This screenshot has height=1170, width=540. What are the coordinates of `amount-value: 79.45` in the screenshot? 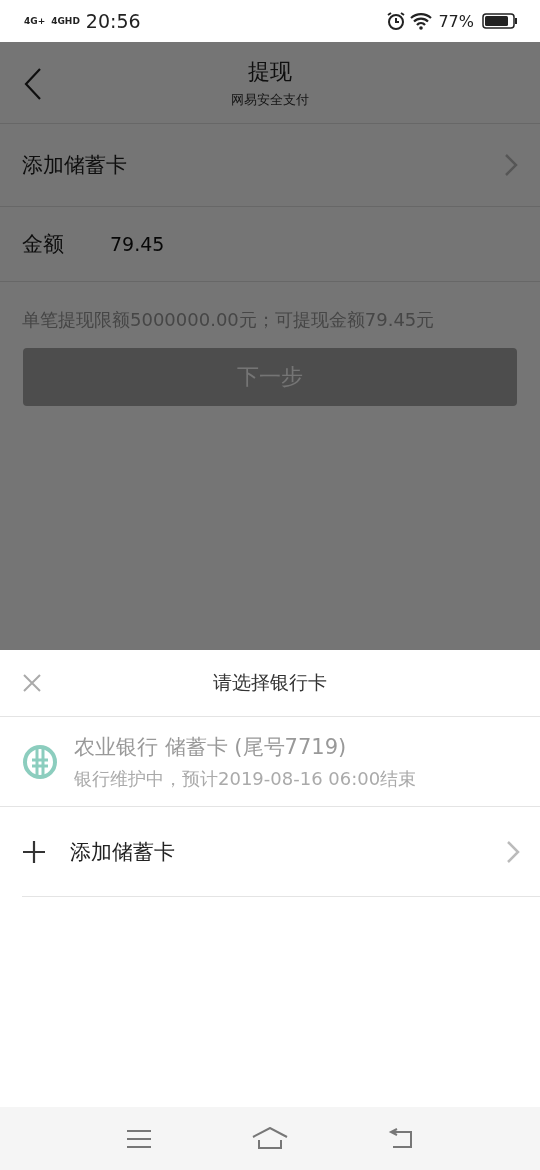 It's located at (137, 244).